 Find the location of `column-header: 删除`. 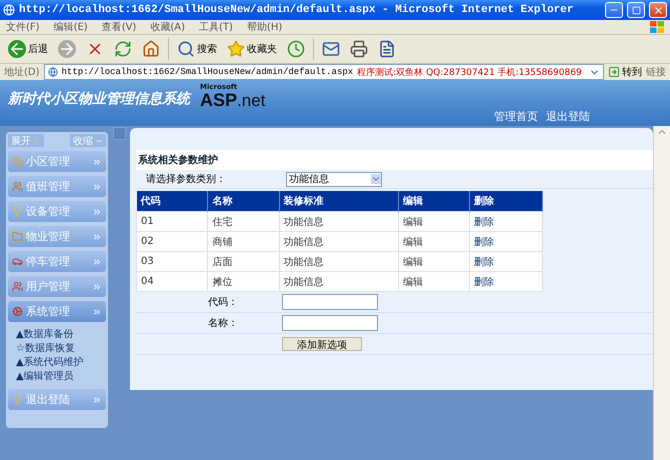

column-header: 删除 is located at coordinates (506, 201).